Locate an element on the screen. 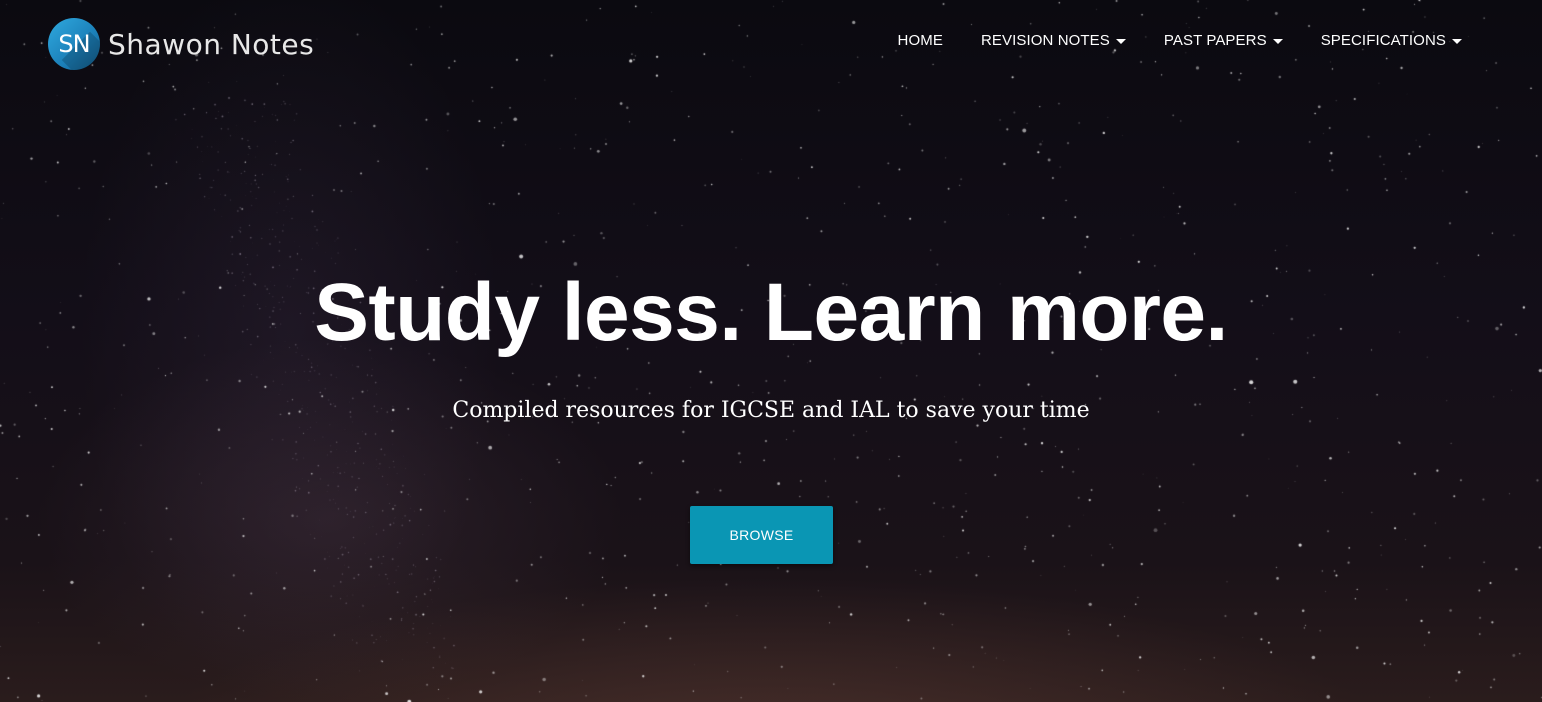 The width and height of the screenshot is (1542, 702). nav-item-specifications: SPECIFICATIONS is located at coordinates (1391, 40).